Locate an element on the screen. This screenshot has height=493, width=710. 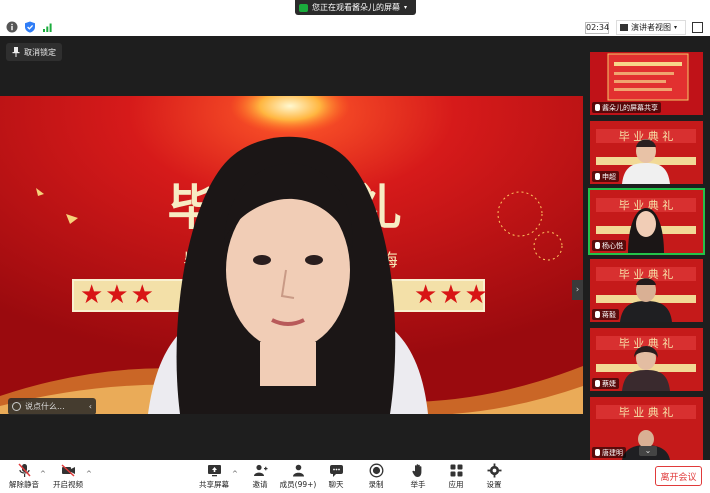
members-button: 成员(99+) is located at coordinates (298, 477).